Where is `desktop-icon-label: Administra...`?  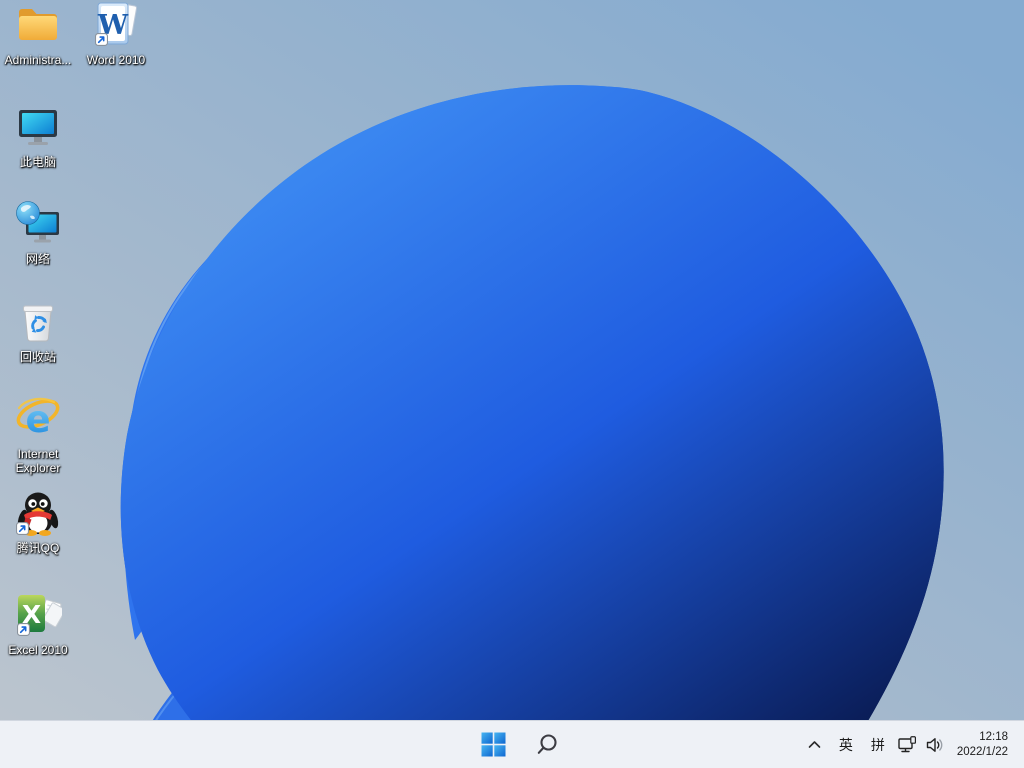
desktop-icon-label: Administra... is located at coordinates (38, 60).